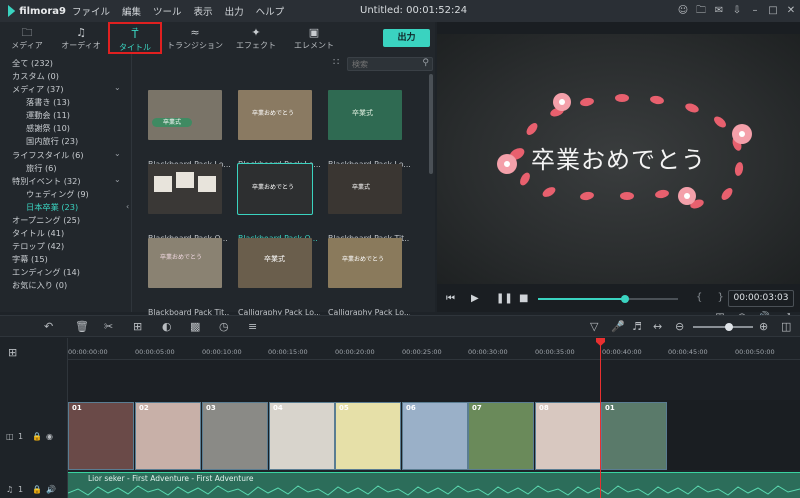 The height and width of the screenshot is (498, 800). What do you see at coordinates (475, 298) in the screenshot?
I see `play-frame-icon: ▶` at bounding box center [475, 298].